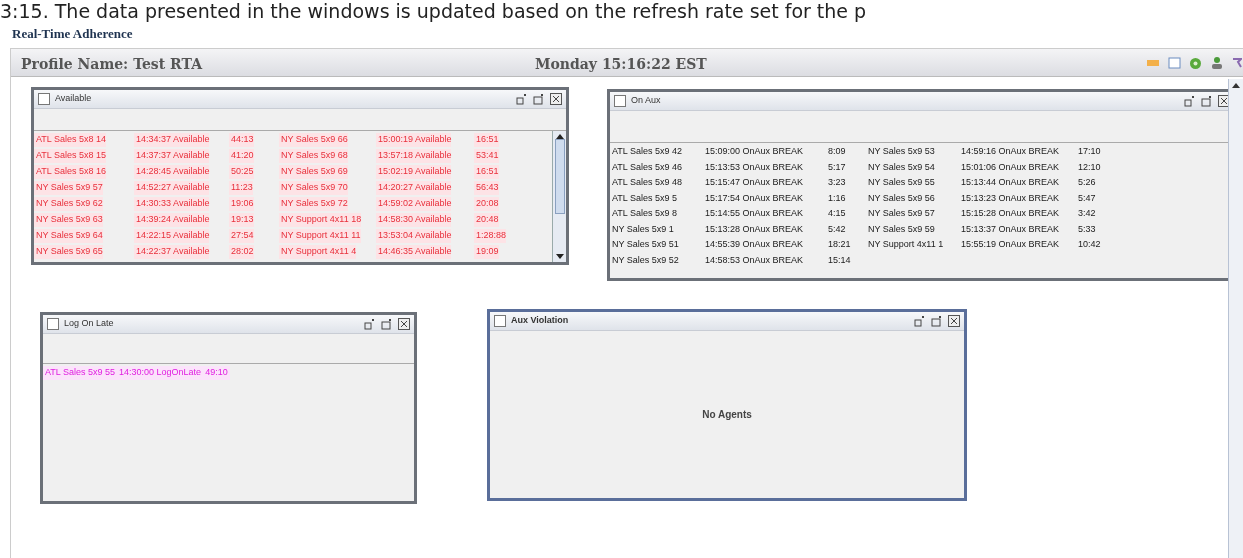 The image size is (1243, 558). Describe the element at coordinates (836, 198) in the screenshot. I see `duration-text: 1:16` at that location.